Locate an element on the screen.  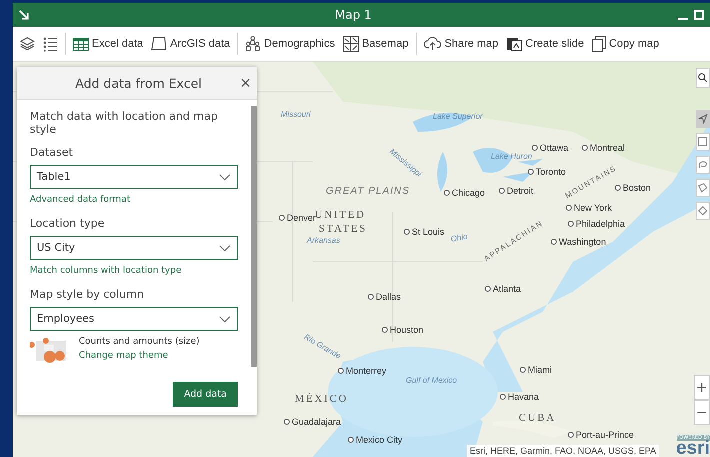
map-label: STATES is located at coordinates (343, 229).